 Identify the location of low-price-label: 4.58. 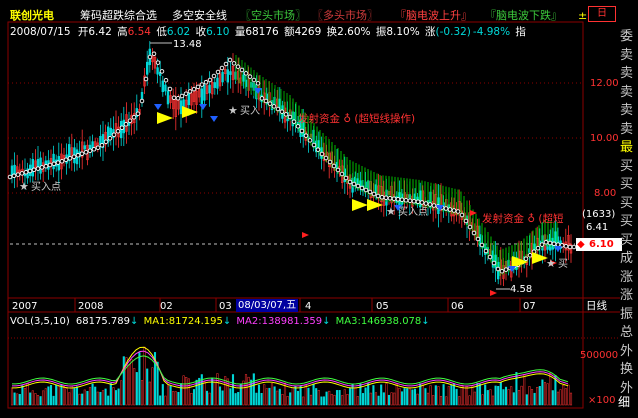
(521, 289).